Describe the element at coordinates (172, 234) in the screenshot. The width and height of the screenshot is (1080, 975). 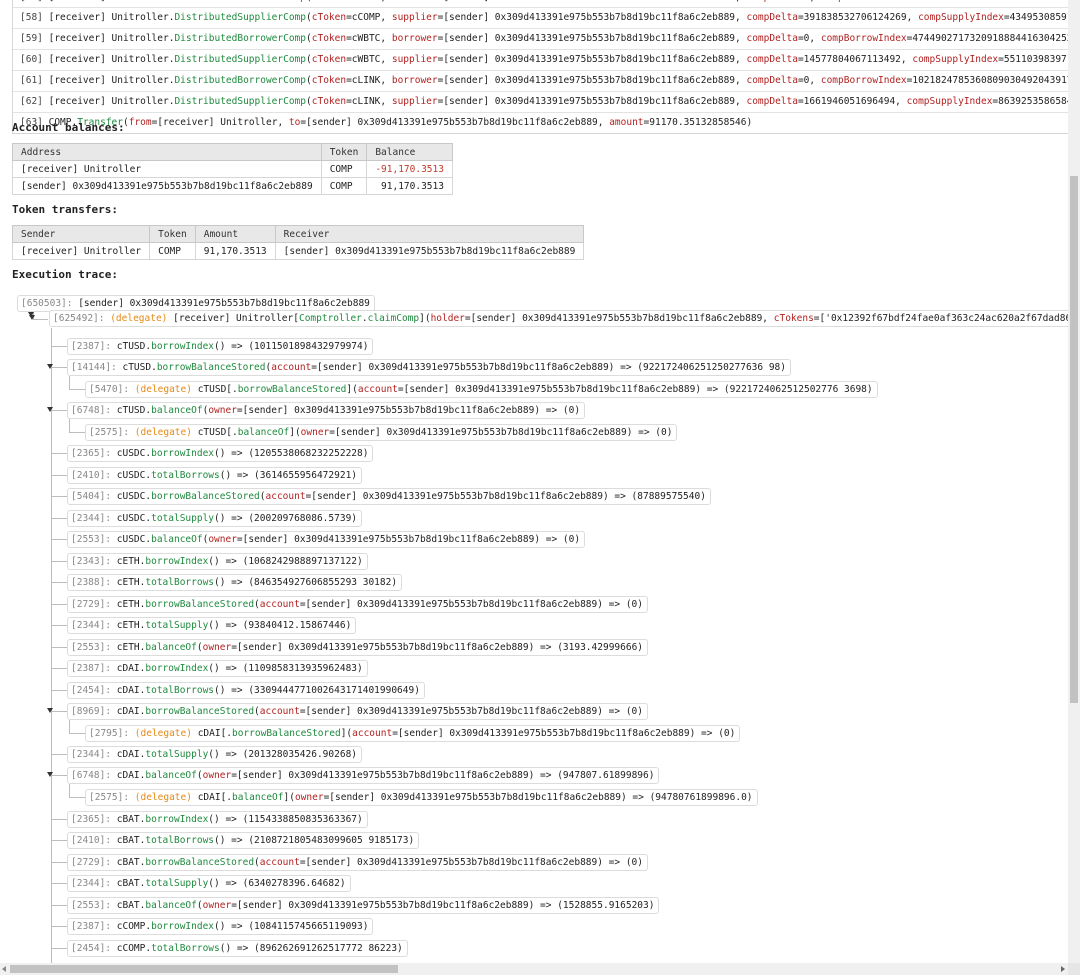
I see `col-token: Token` at that location.